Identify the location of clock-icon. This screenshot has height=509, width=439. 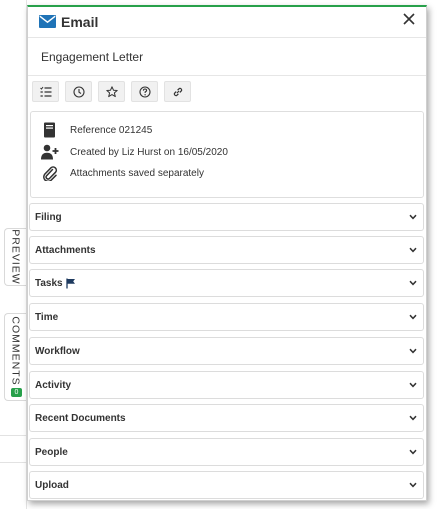
(78, 91).